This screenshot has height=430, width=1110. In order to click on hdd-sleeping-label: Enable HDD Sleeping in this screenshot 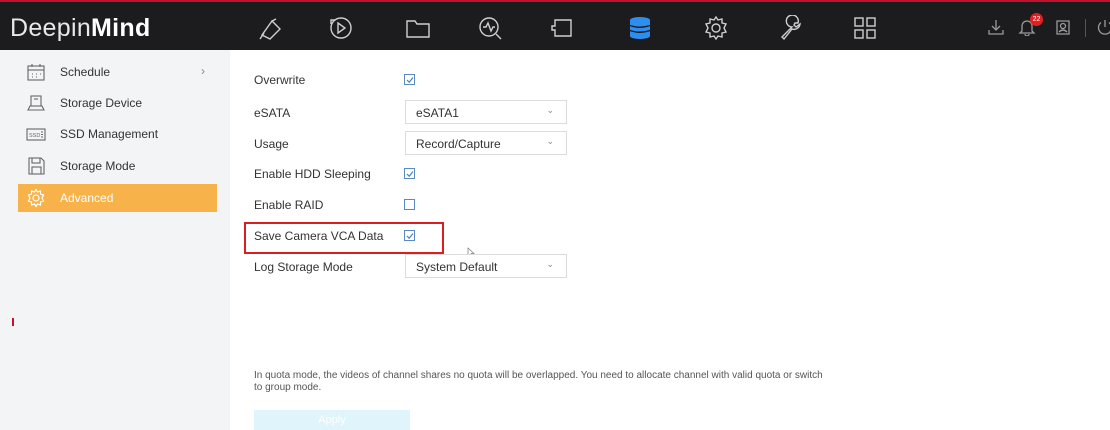, I will do `click(312, 174)`.